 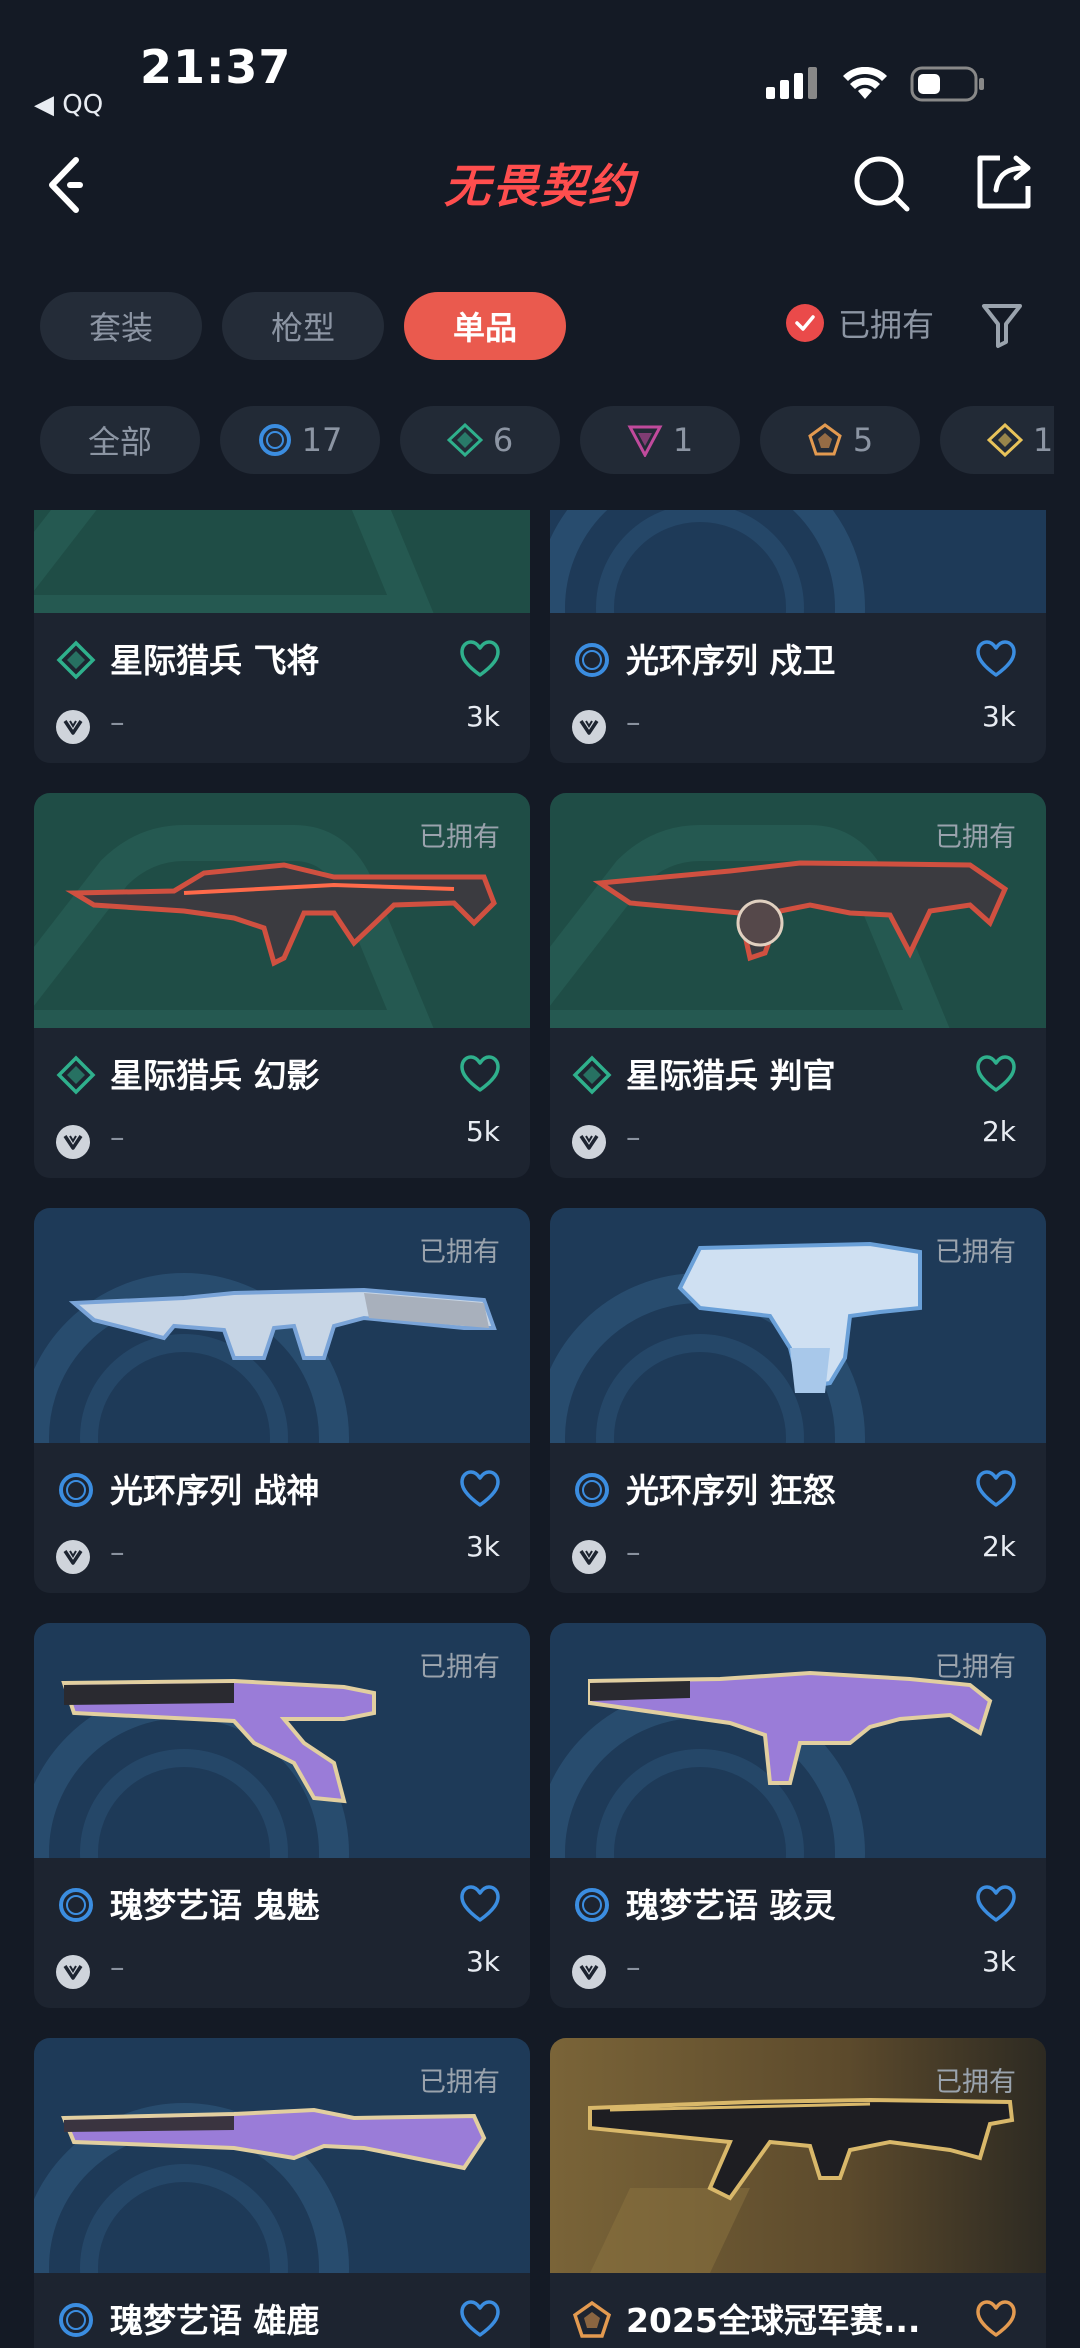 I want to click on tier-filter-all: 全部, so click(x=120, y=440).